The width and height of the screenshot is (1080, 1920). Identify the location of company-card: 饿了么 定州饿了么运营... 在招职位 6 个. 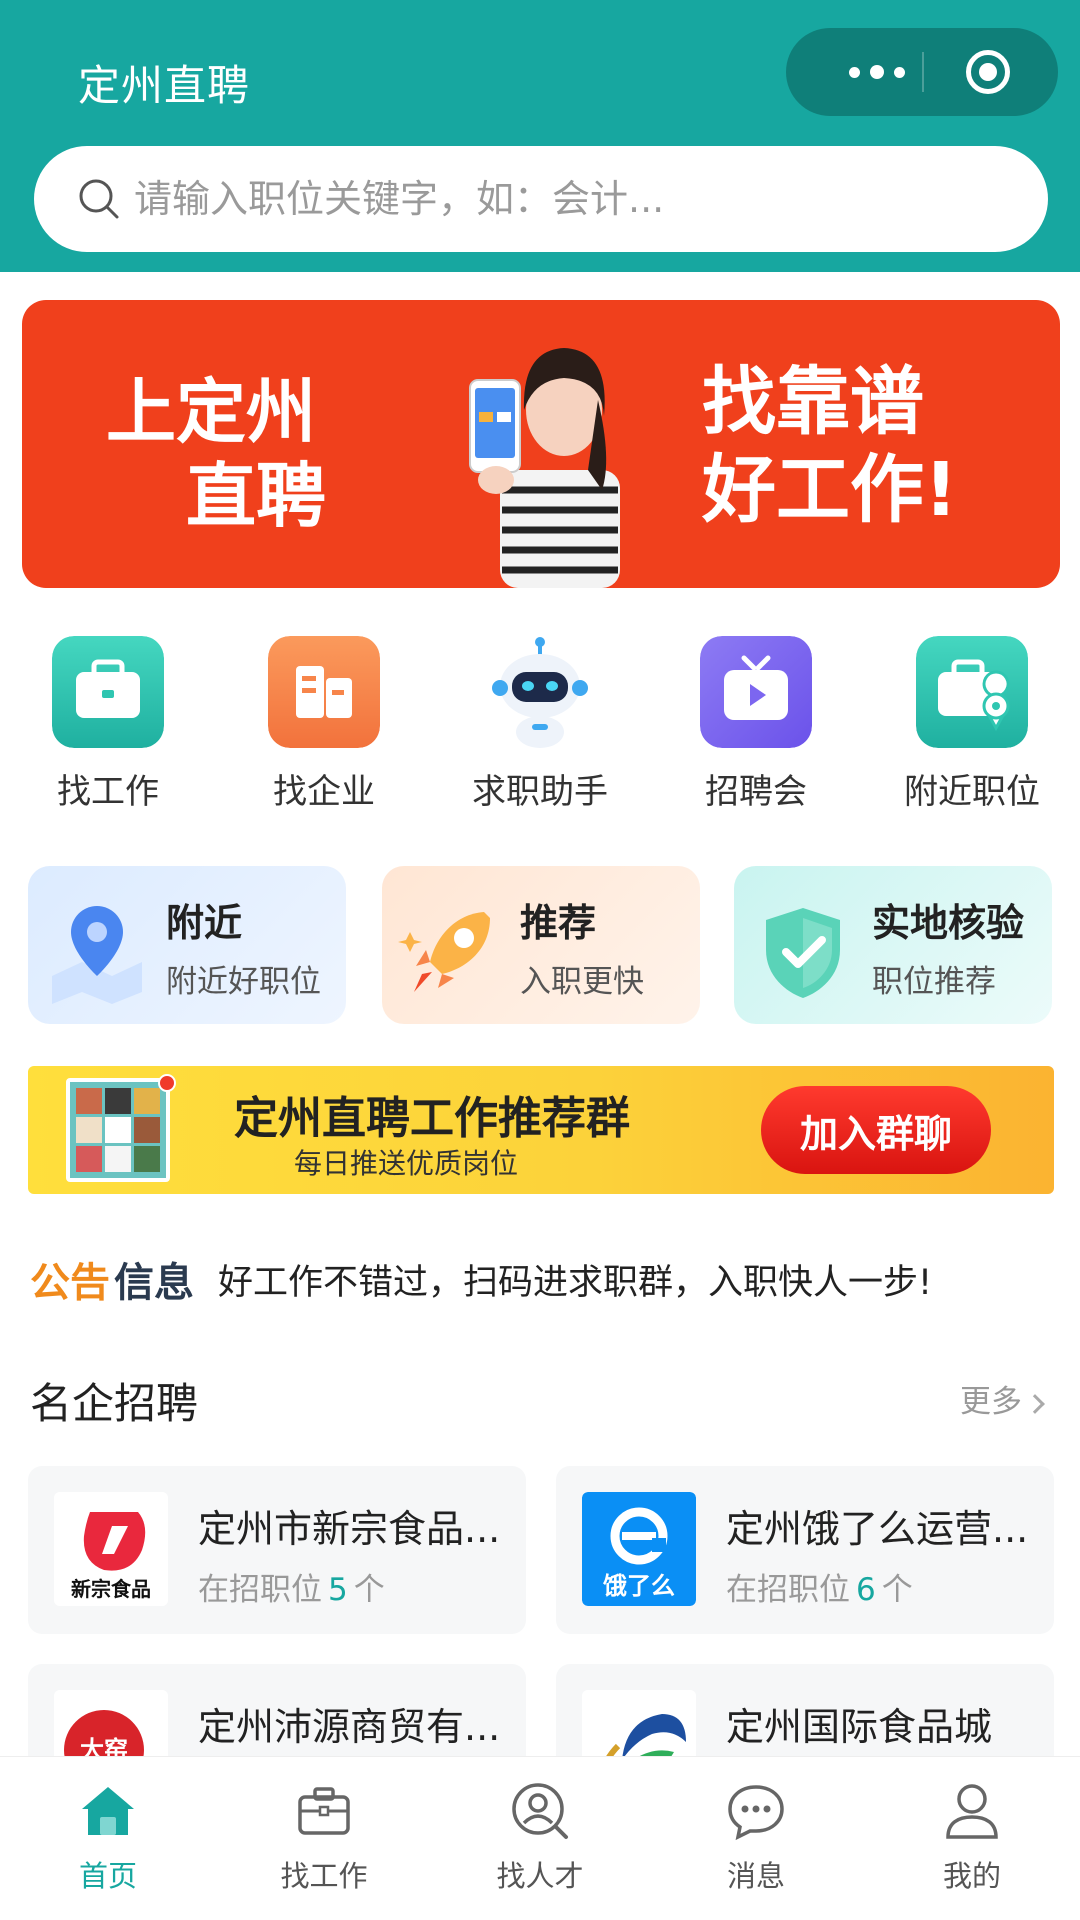
(805, 1550).